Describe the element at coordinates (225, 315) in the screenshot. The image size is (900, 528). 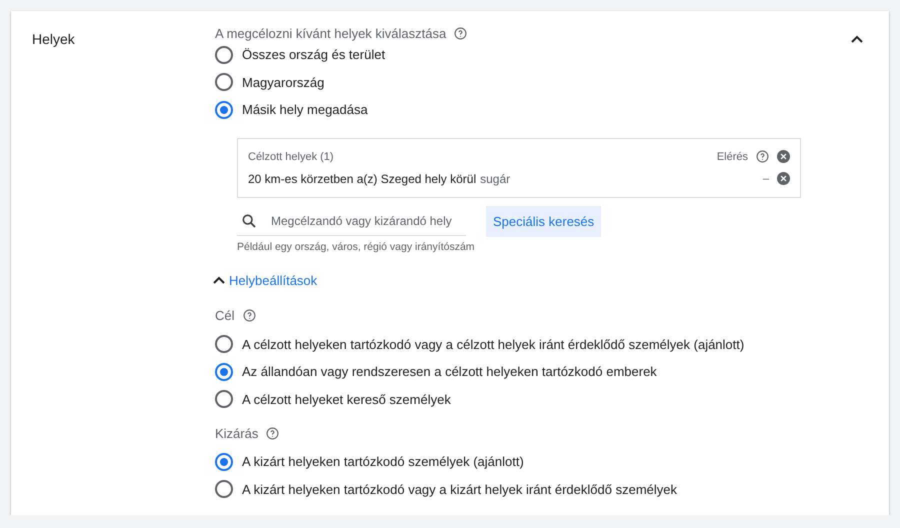
I see `group-title: Cél` at that location.